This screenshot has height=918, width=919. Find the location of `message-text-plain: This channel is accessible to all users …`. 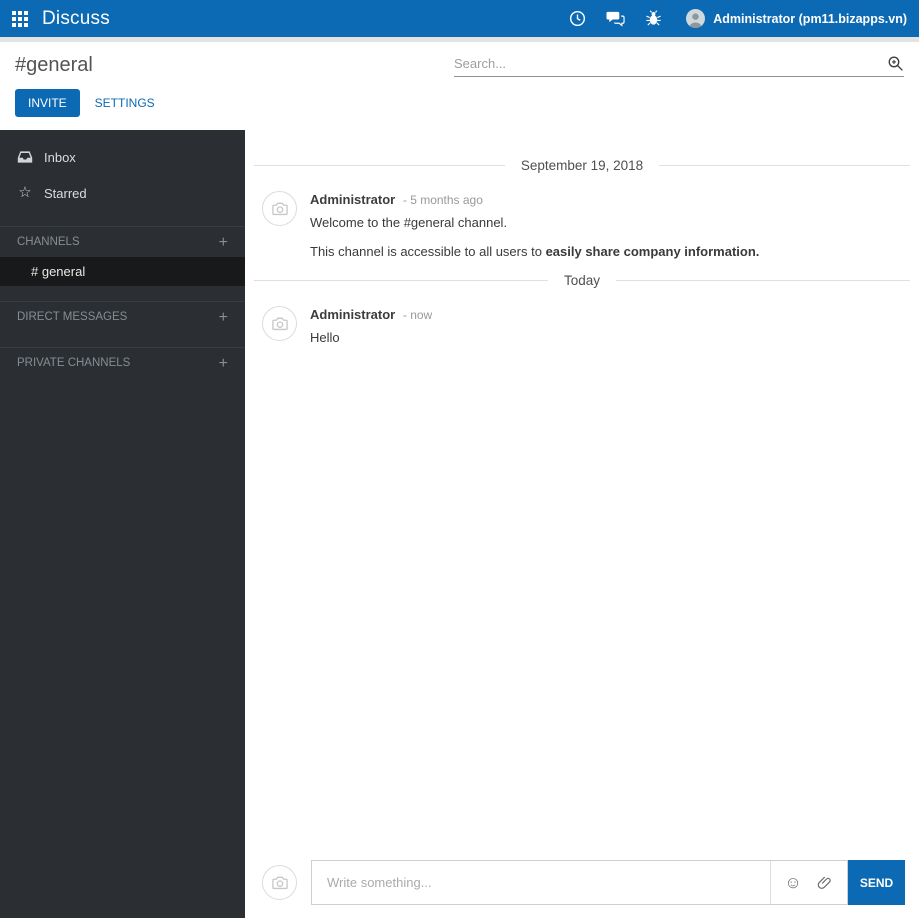

message-text-plain: This channel is accessible to all users … is located at coordinates (428, 251).